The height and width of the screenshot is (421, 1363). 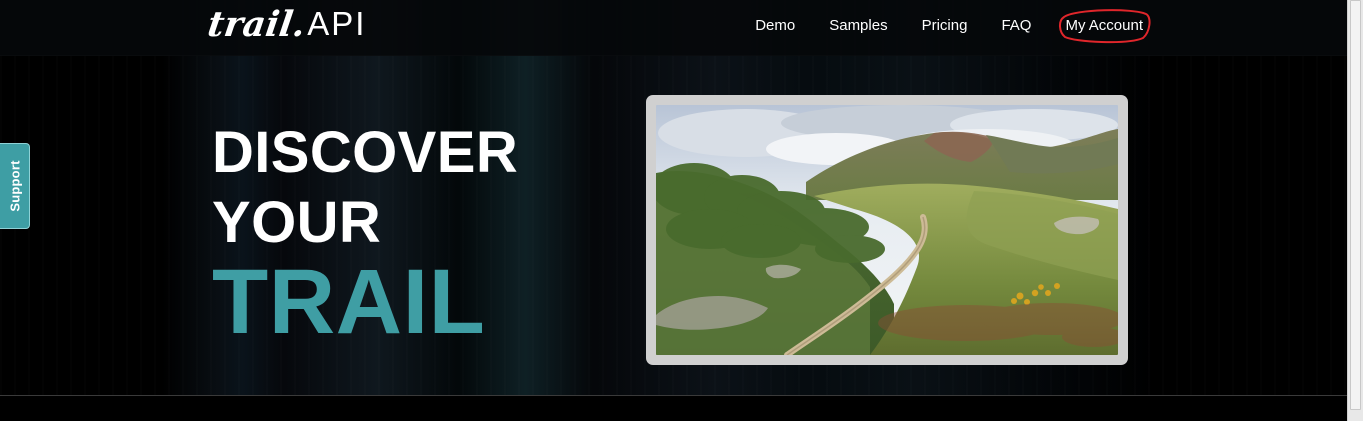 I want to click on page-bottom-area, so click(x=673, y=408).